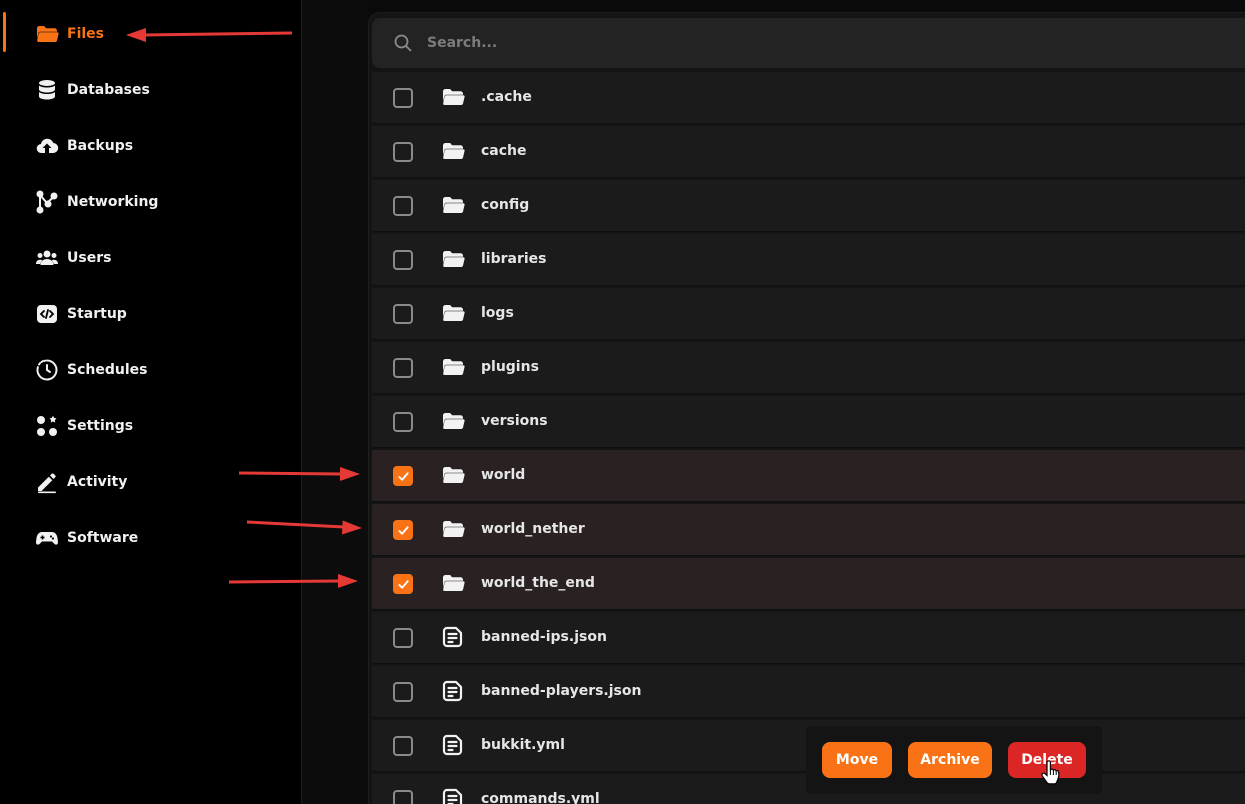  I want to click on sidebar-item-label: Backups, so click(100, 146).